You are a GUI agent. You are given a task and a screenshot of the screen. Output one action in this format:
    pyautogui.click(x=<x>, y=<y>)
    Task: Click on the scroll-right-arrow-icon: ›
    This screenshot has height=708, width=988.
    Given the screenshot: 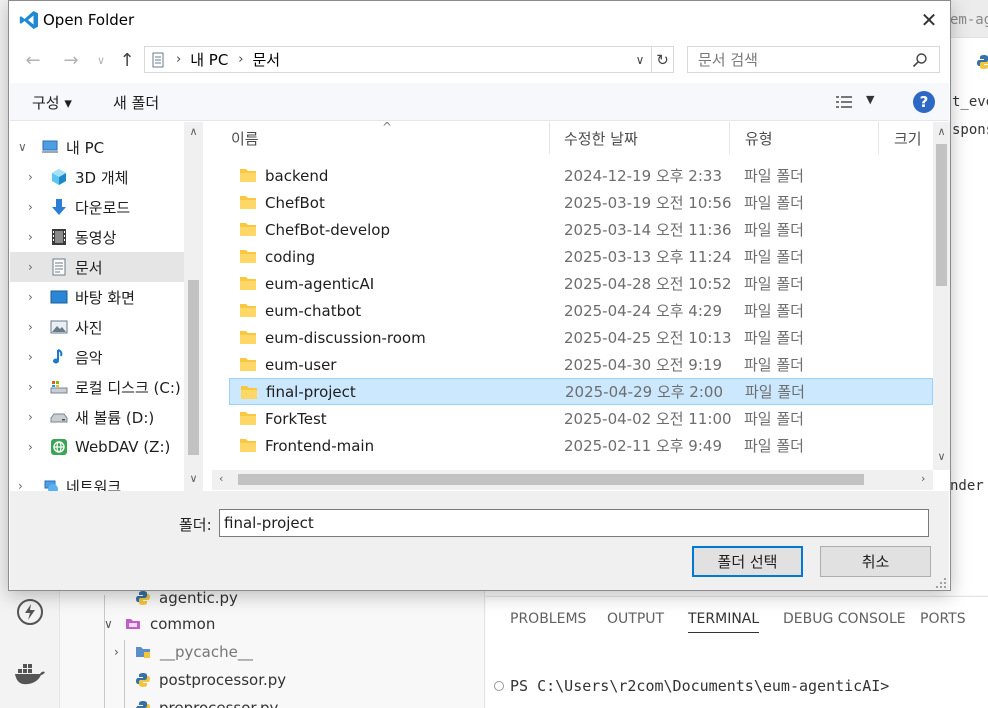 What is the action you would take?
    pyautogui.click(x=923, y=478)
    